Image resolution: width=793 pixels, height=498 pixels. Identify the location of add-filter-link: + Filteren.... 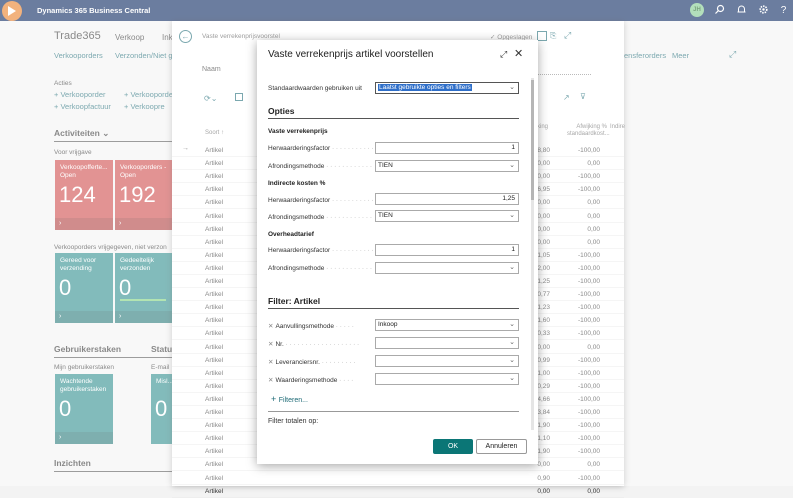
(289, 399).